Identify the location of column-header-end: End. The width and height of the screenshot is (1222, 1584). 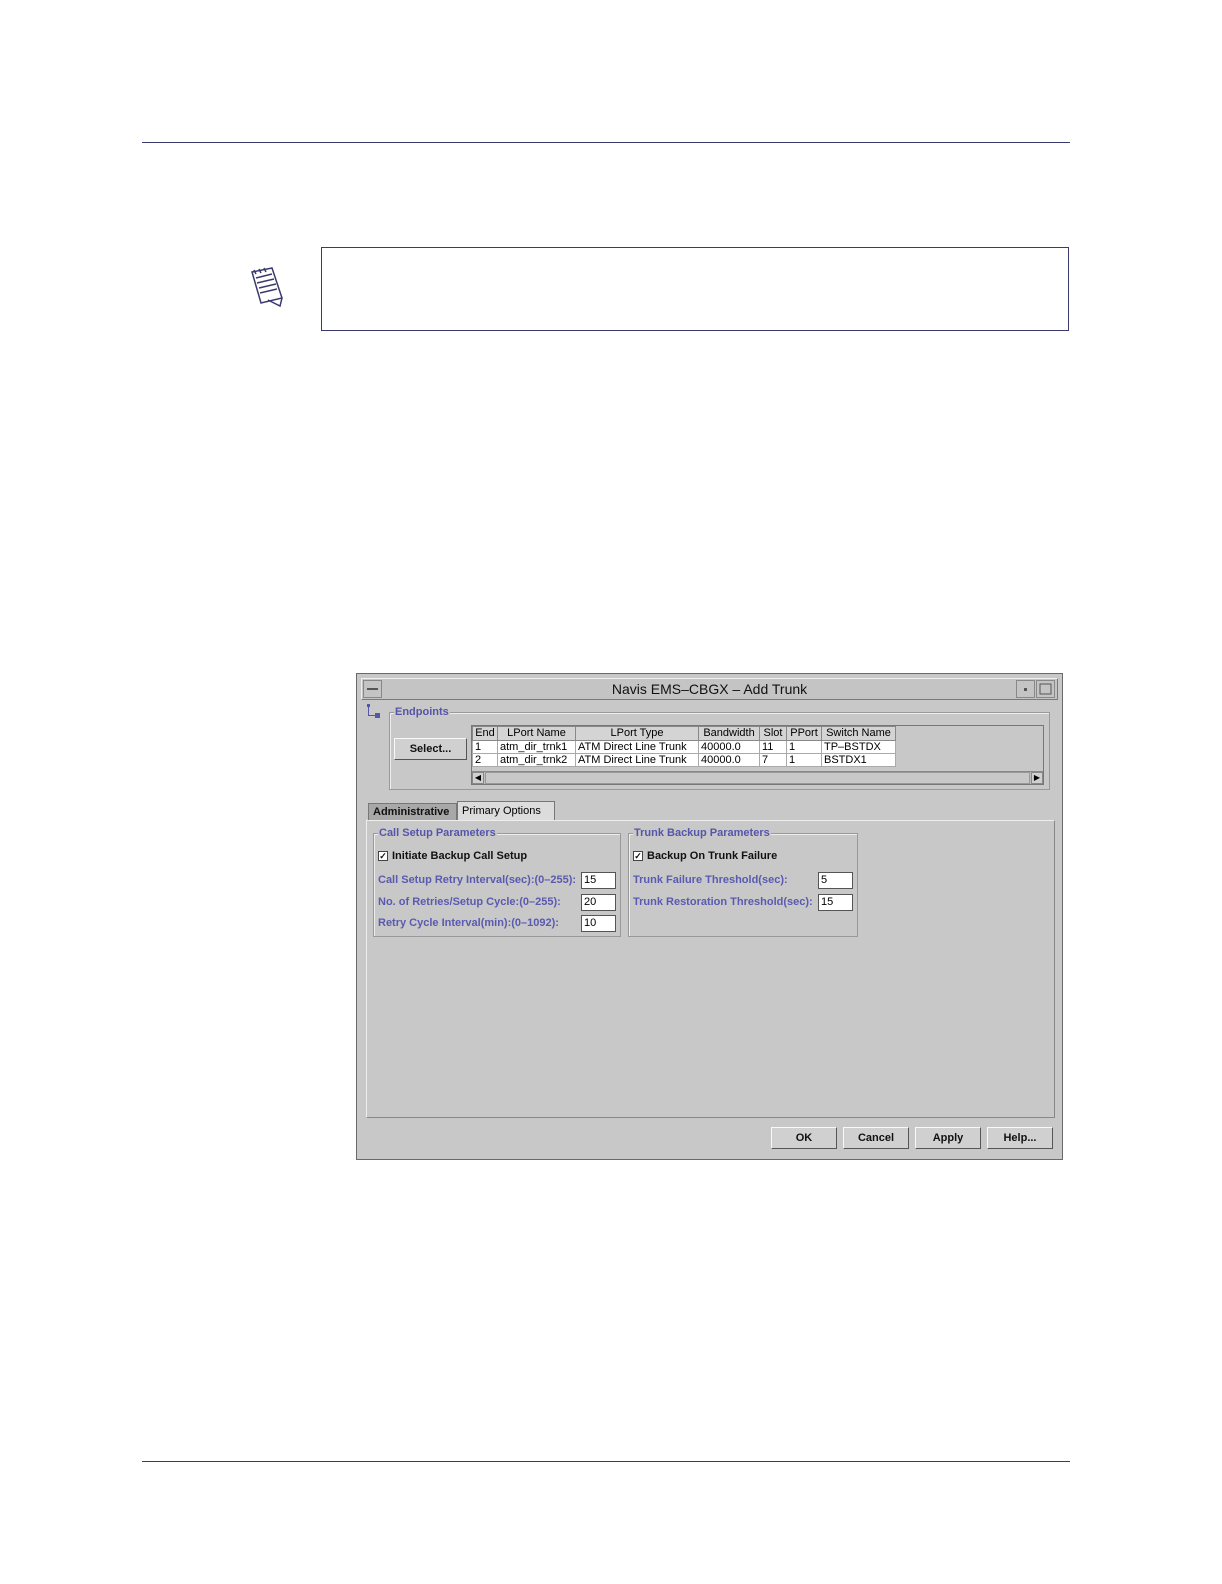
(485, 733).